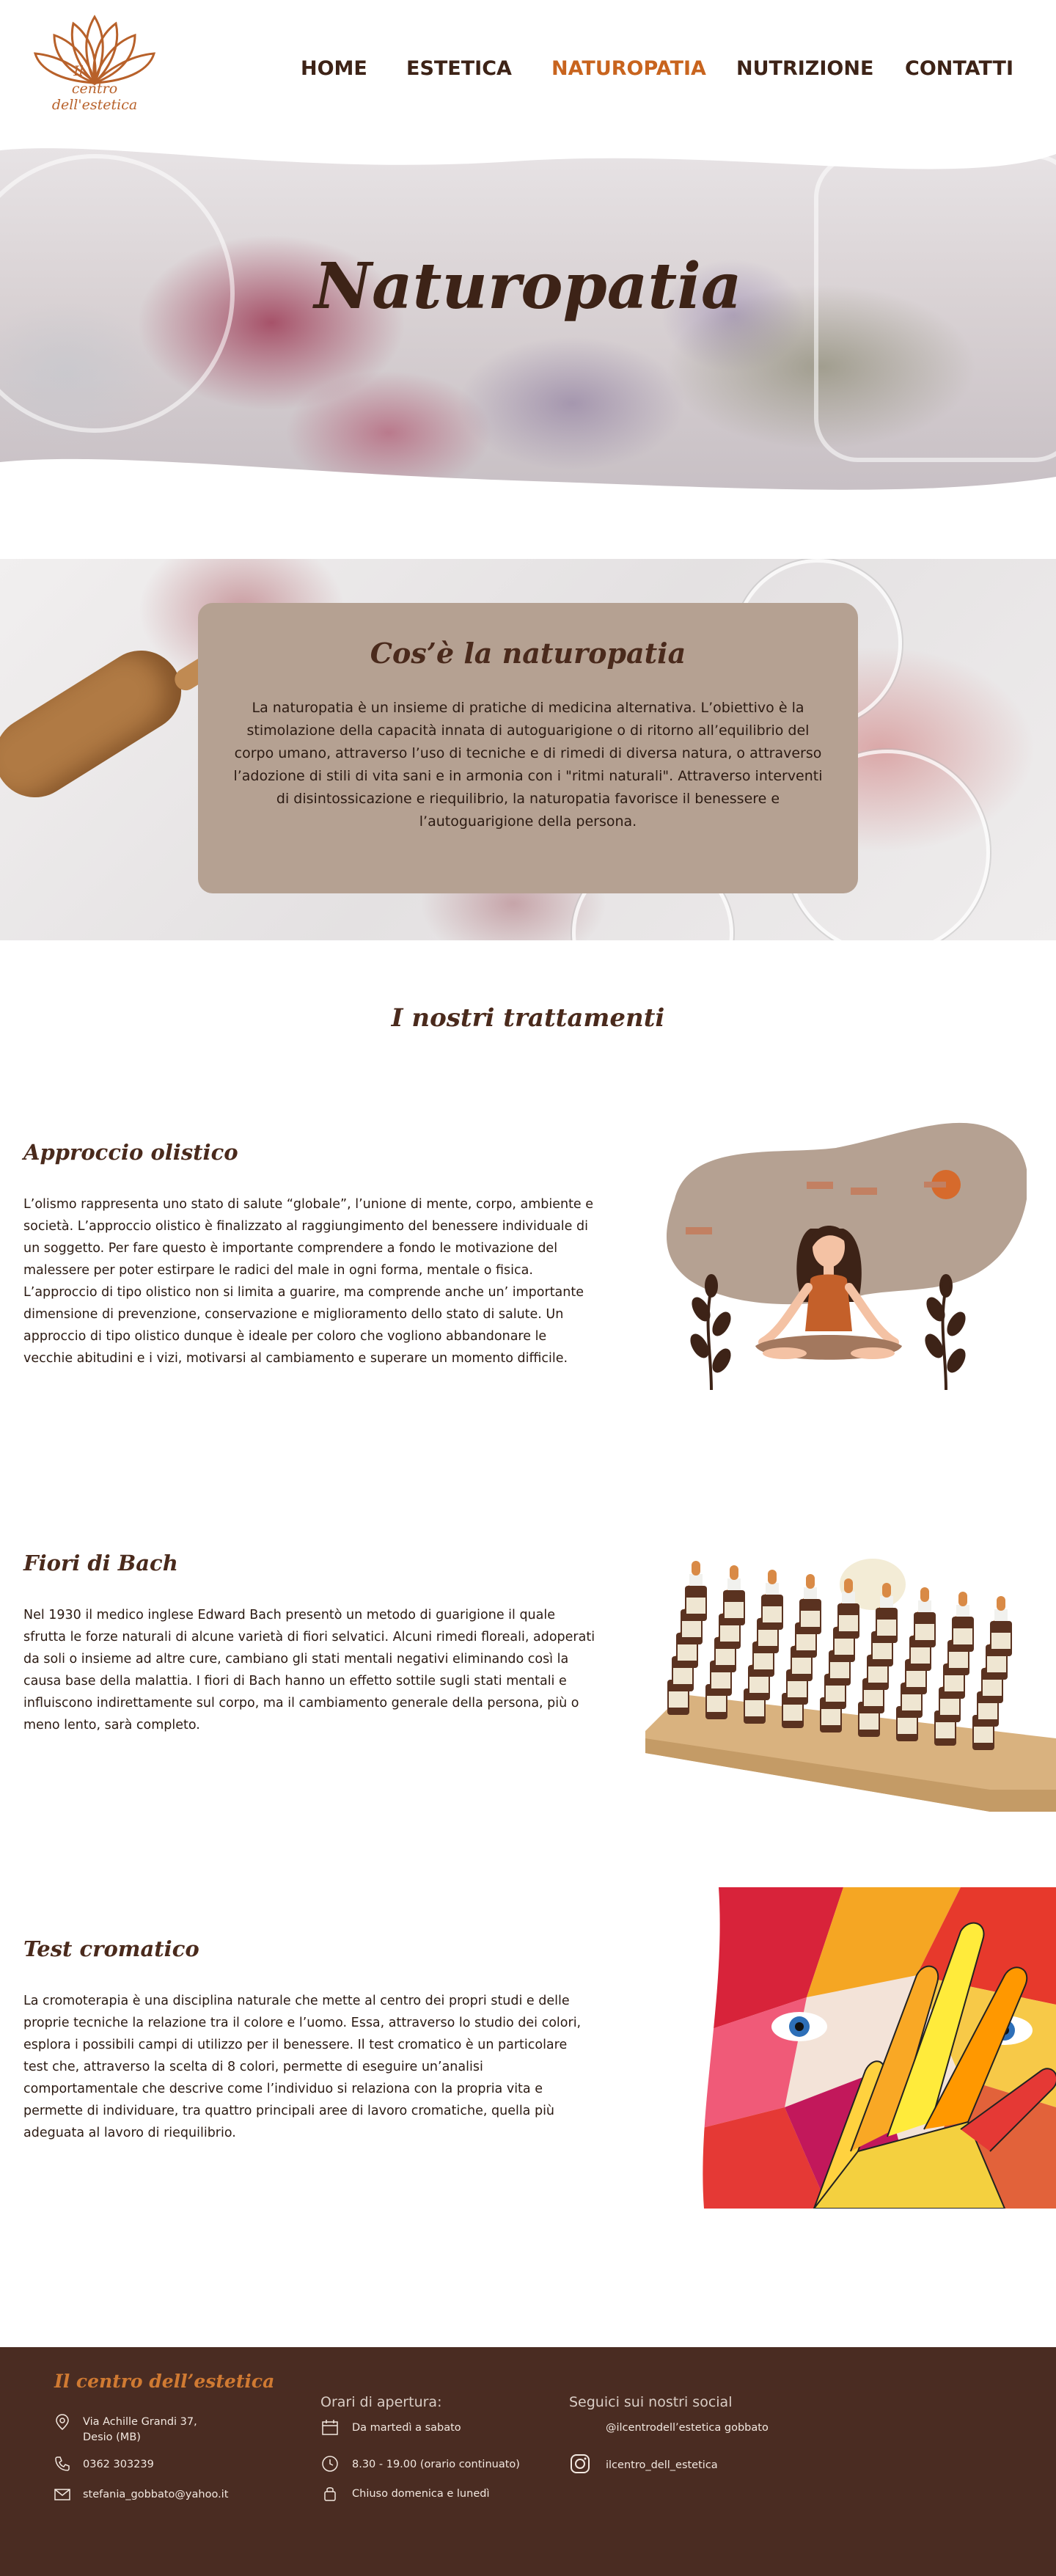 Image resolution: width=1056 pixels, height=2576 pixels. Describe the element at coordinates (330, 2428) in the screenshot. I see `calendar-icon` at that location.